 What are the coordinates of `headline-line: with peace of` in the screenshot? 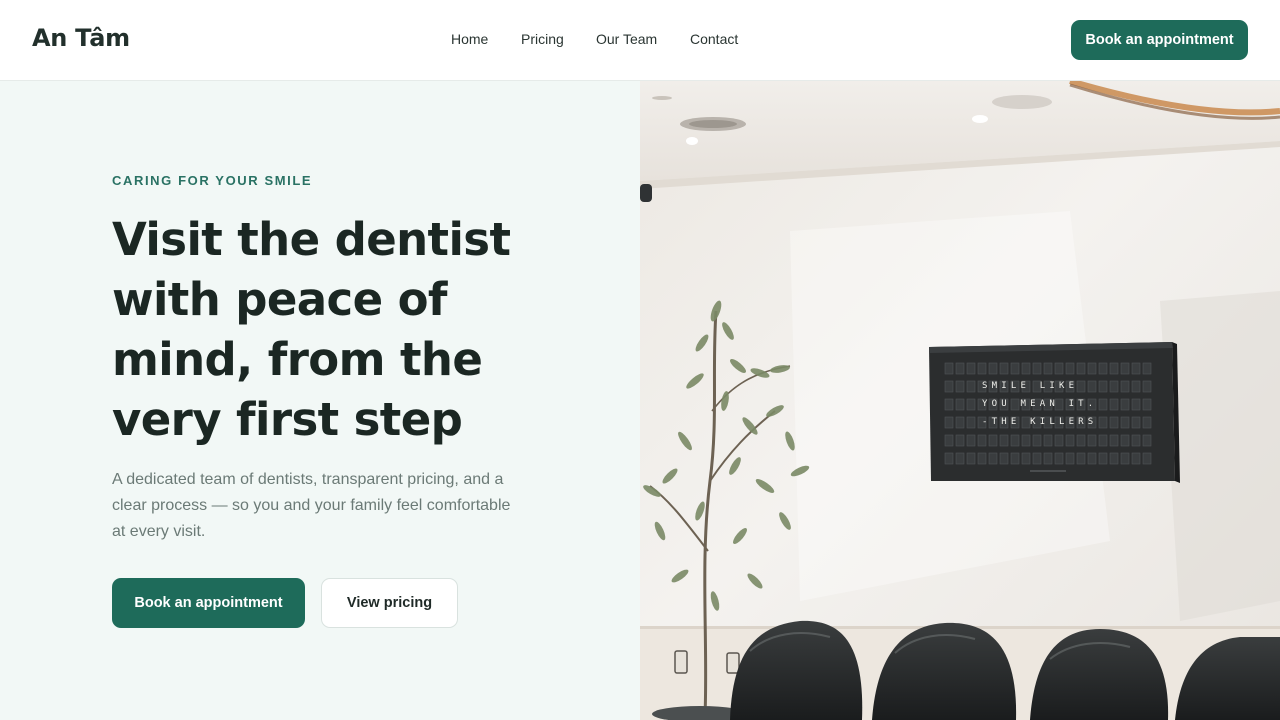 It's located at (279, 299).